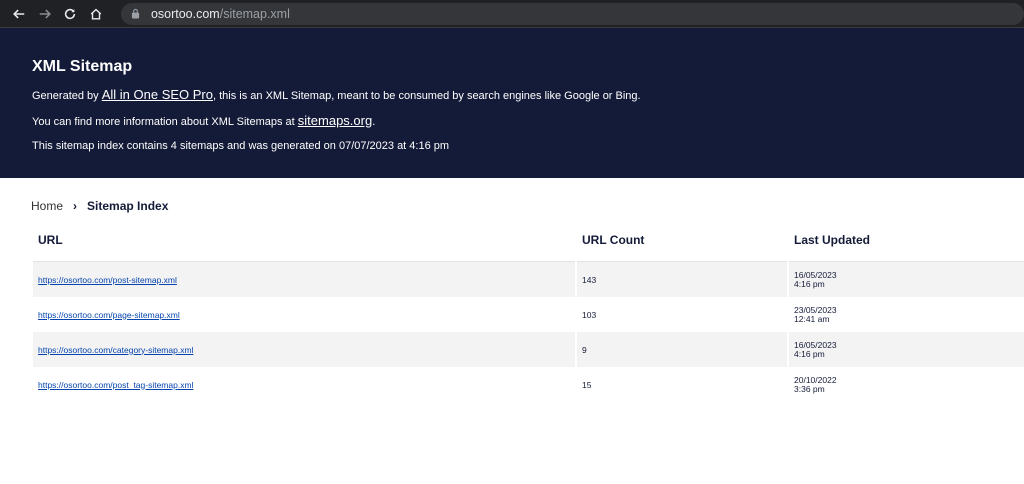 This screenshot has width=1024, height=484. I want to click on sitemap-link: https://osortoo.com/category-sitemap.xml, so click(115, 350).